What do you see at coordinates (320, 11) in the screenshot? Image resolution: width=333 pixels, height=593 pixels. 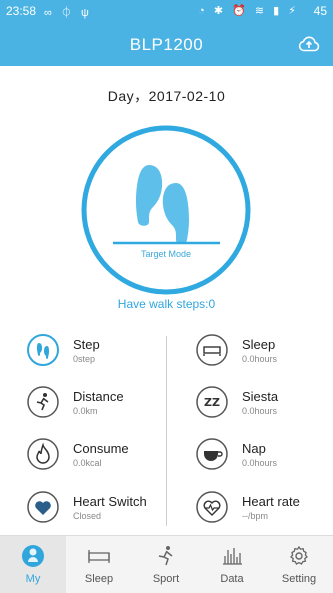 I see `battery-level: 45` at bounding box center [320, 11].